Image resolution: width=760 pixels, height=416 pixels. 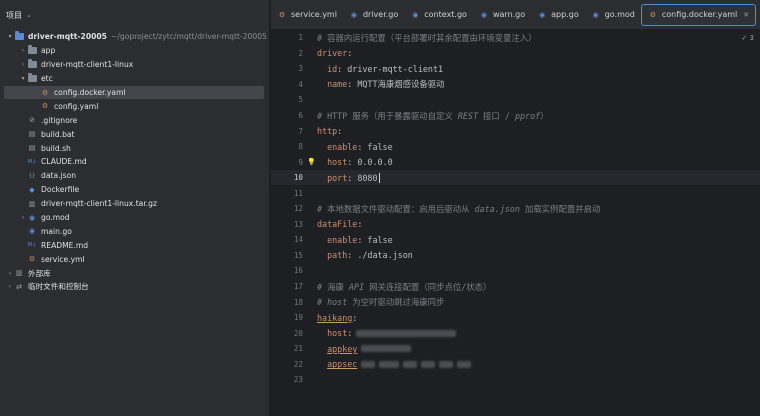 What do you see at coordinates (538, 38) in the screenshot?
I see `code-line: # 容器内运行配置（平台部署时其余配置由环境变量注入）` at bounding box center [538, 38].